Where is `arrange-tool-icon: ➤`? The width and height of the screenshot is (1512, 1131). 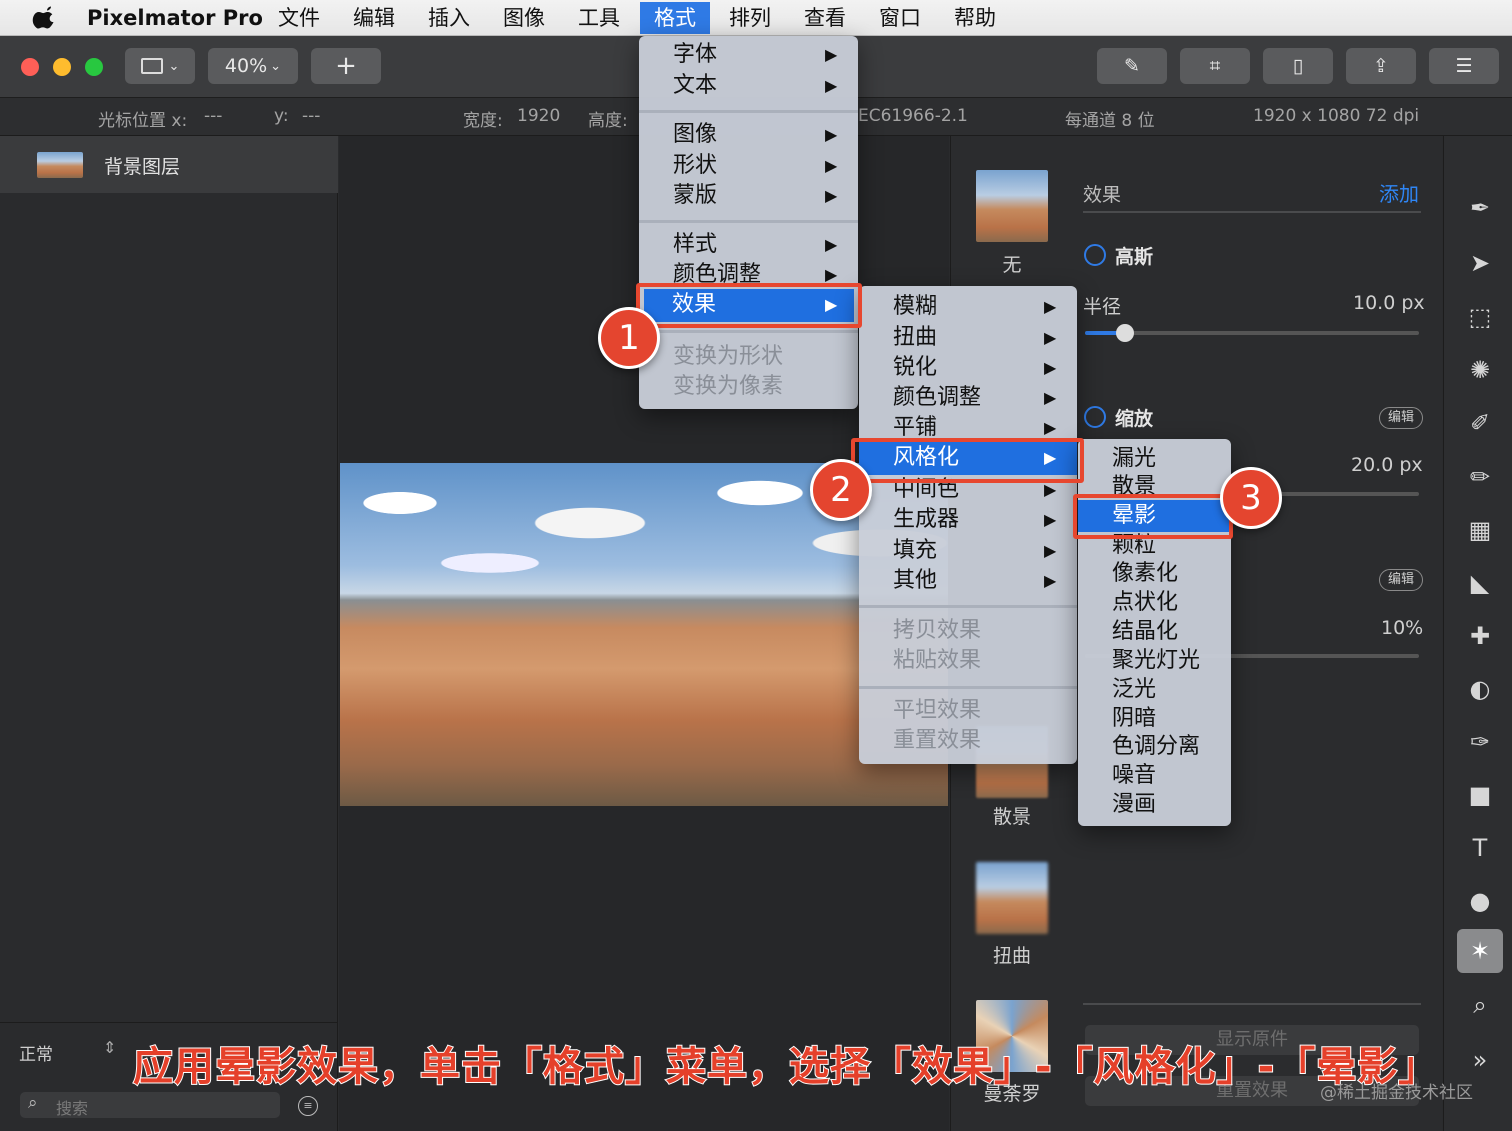
arrange-tool-icon: ➤ is located at coordinates (1480, 263).